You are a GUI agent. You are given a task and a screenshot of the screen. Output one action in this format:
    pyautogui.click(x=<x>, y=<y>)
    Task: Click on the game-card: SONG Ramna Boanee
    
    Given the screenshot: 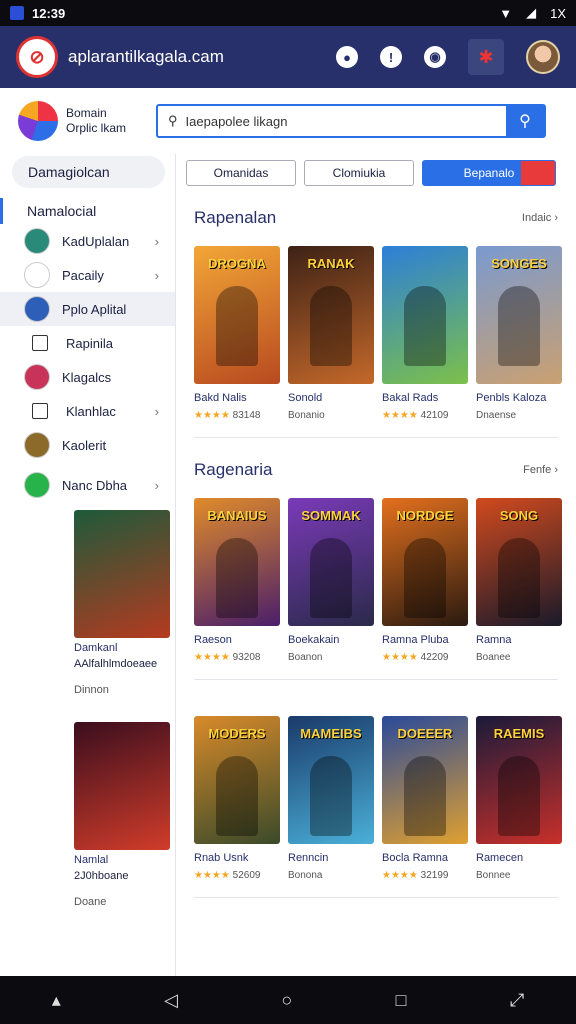 What is the action you would take?
    pyautogui.click(x=519, y=580)
    